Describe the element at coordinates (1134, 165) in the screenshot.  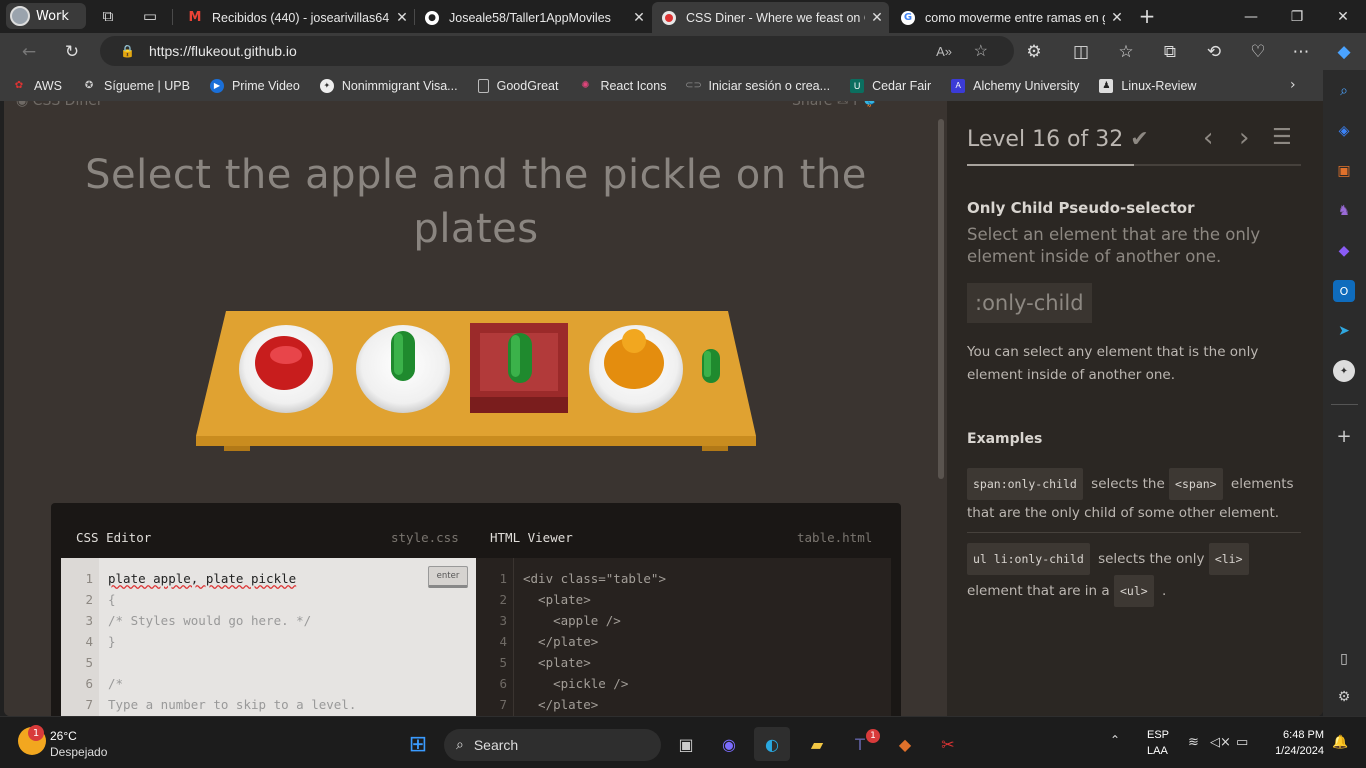
I see `level-progress` at that location.